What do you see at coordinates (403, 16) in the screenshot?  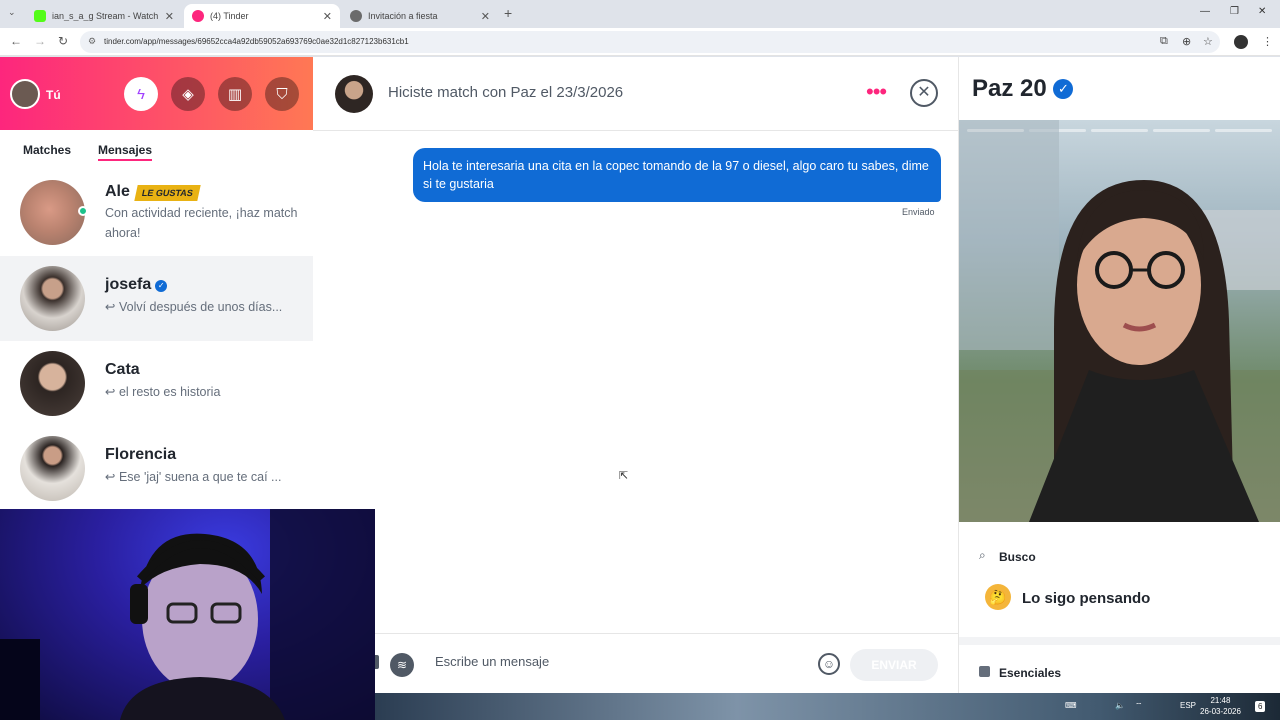 I see `tab-title: Invitación a fiesta` at bounding box center [403, 16].